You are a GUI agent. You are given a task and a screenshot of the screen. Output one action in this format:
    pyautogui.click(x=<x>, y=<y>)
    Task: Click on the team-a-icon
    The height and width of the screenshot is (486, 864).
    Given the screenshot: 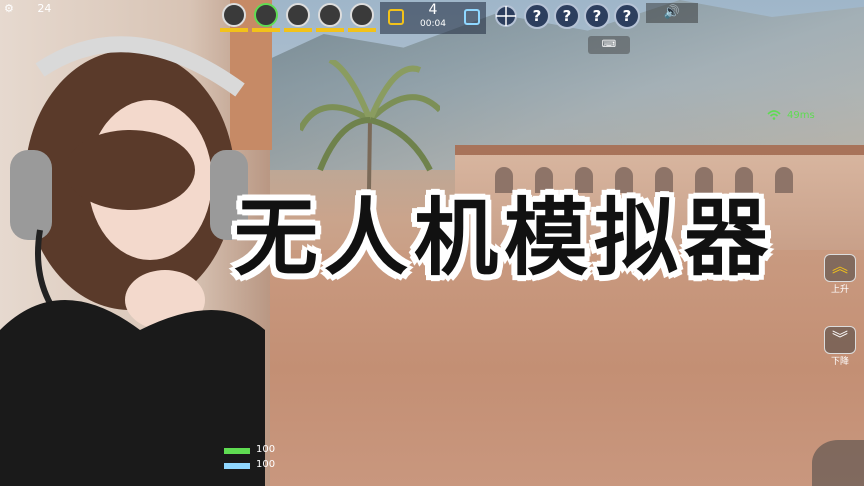 What is the action you would take?
    pyautogui.click(x=396, y=17)
    